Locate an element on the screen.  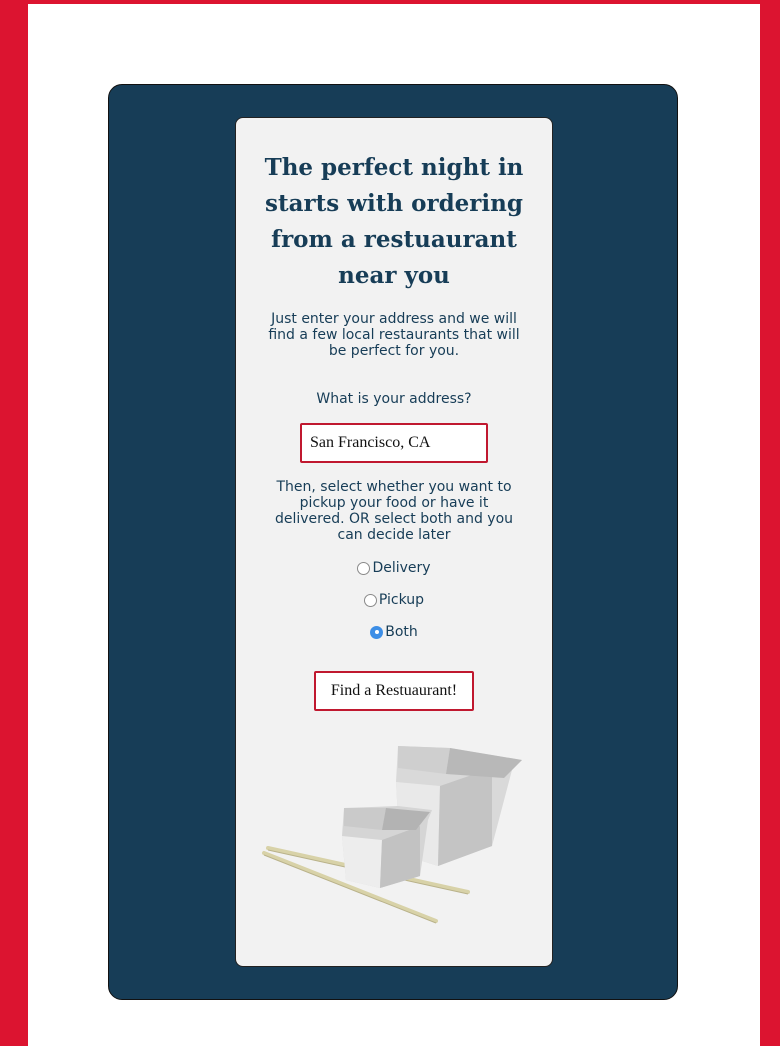
address-label: What is your address? is located at coordinates (394, 399).